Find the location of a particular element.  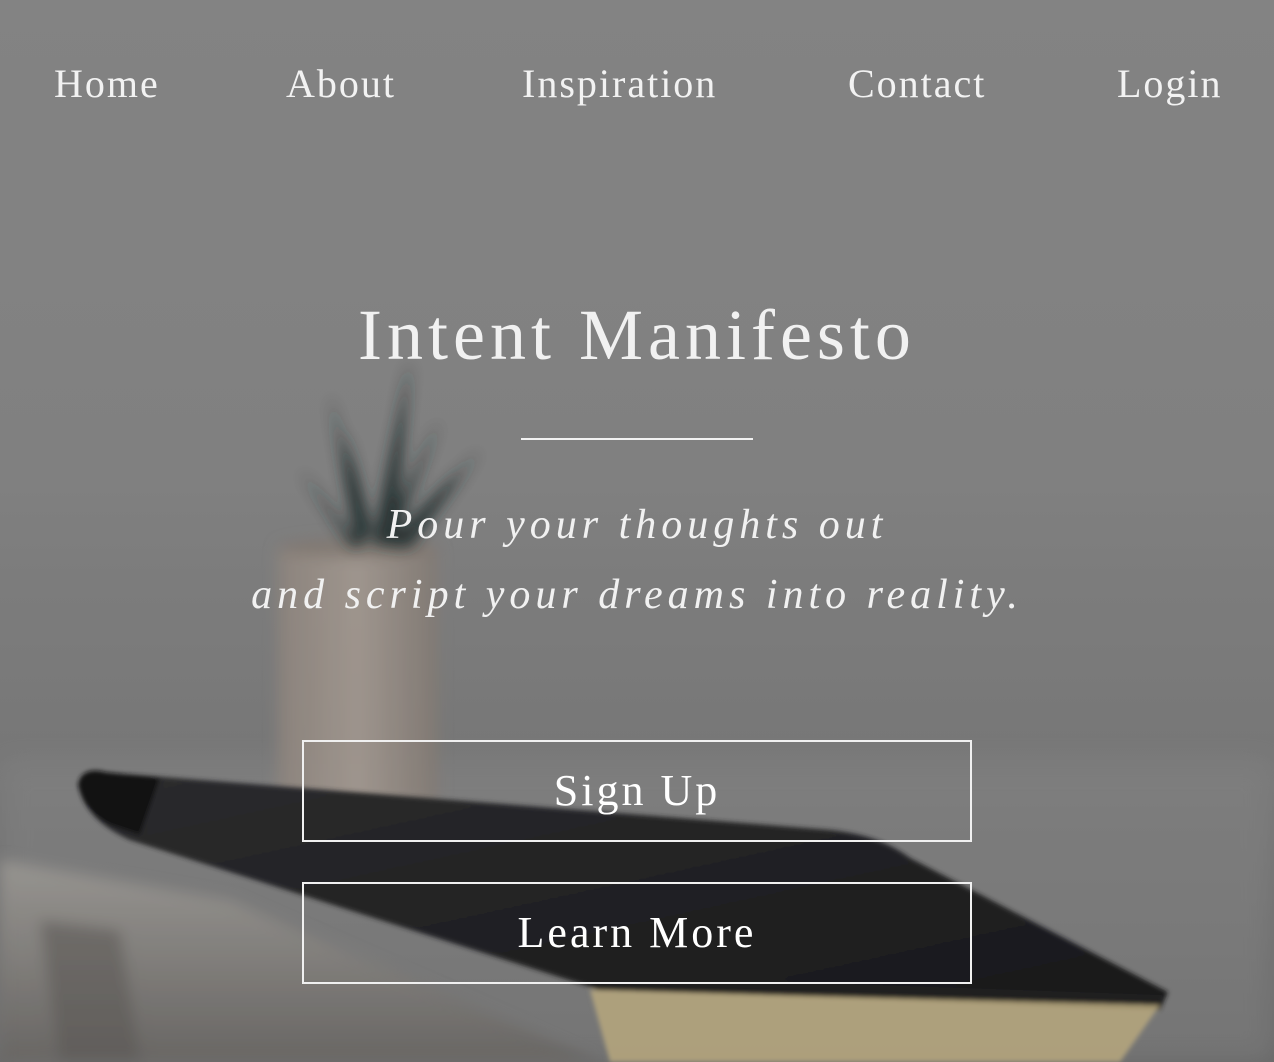

title-divider is located at coordinates (637, 439).